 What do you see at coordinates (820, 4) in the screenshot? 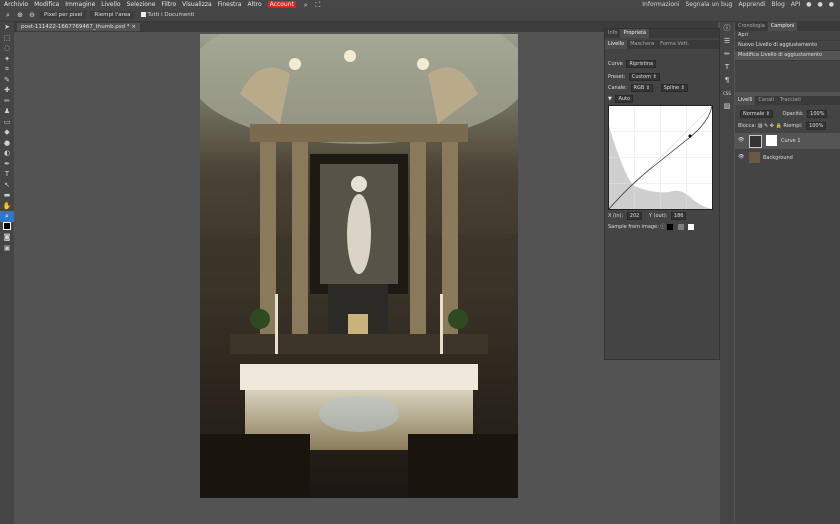
I see `twitter-icon: ●` at bounding box center [820, 4].